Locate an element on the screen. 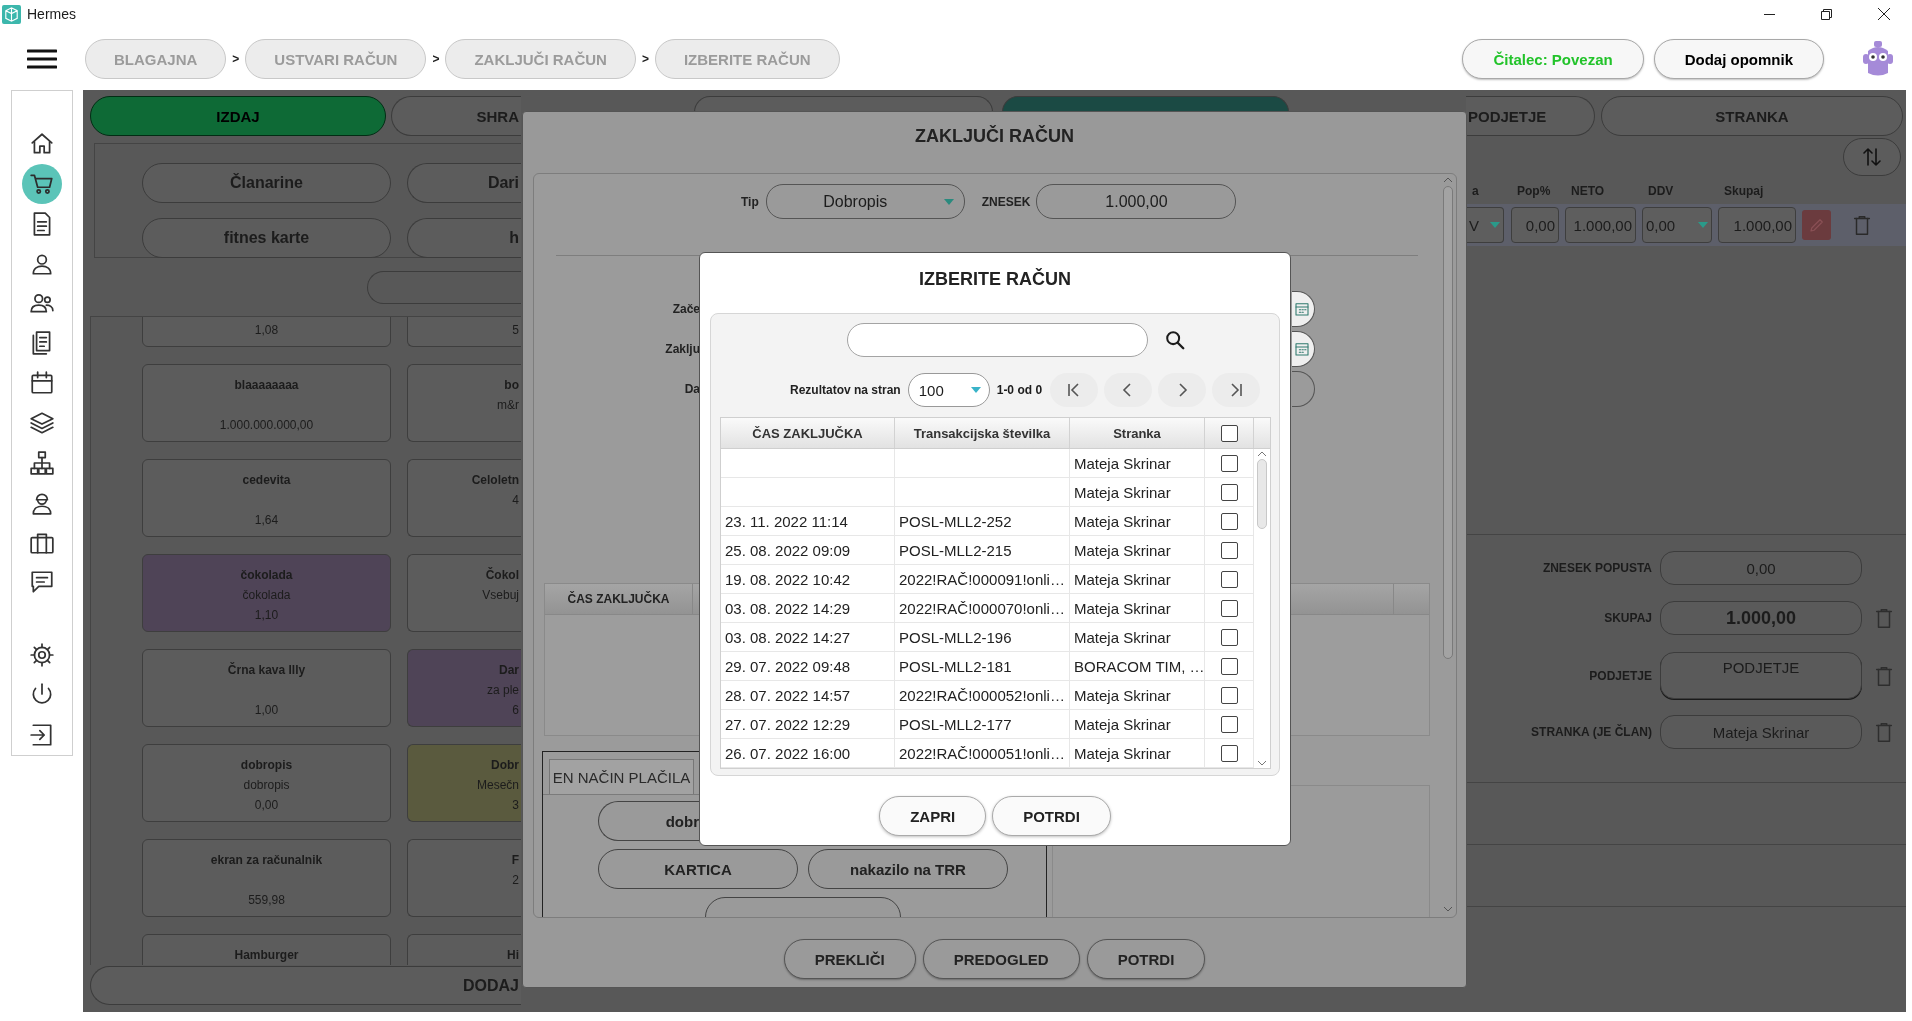 Image resolution: width=1912 pixels, height=1021 pixels. product-card: Črna kava Illy 1,00 is located at coordinates (266, 688).